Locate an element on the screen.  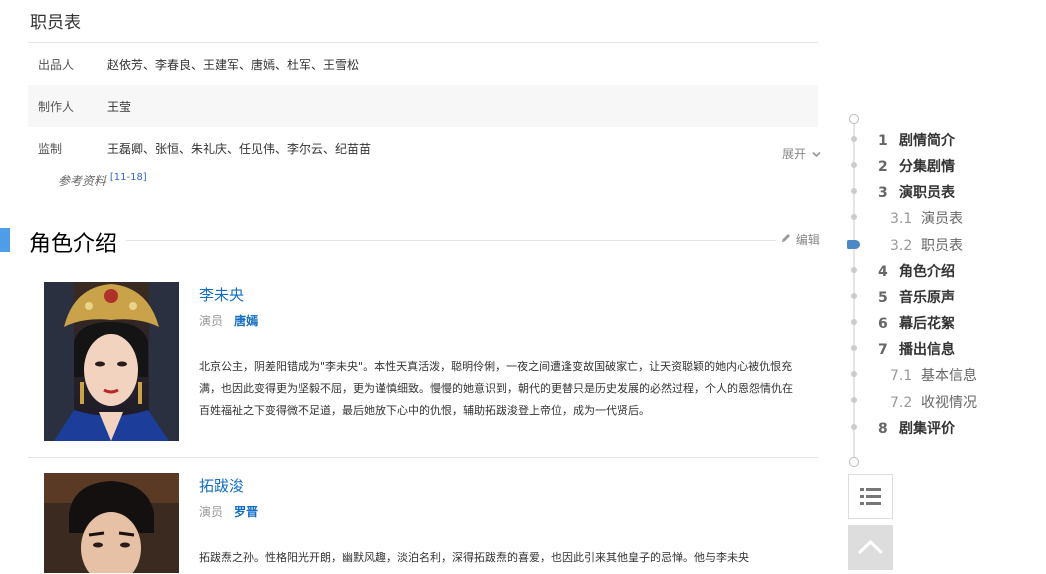
toc-item: 4 角色介绍 is located at coordinates (916, 271).